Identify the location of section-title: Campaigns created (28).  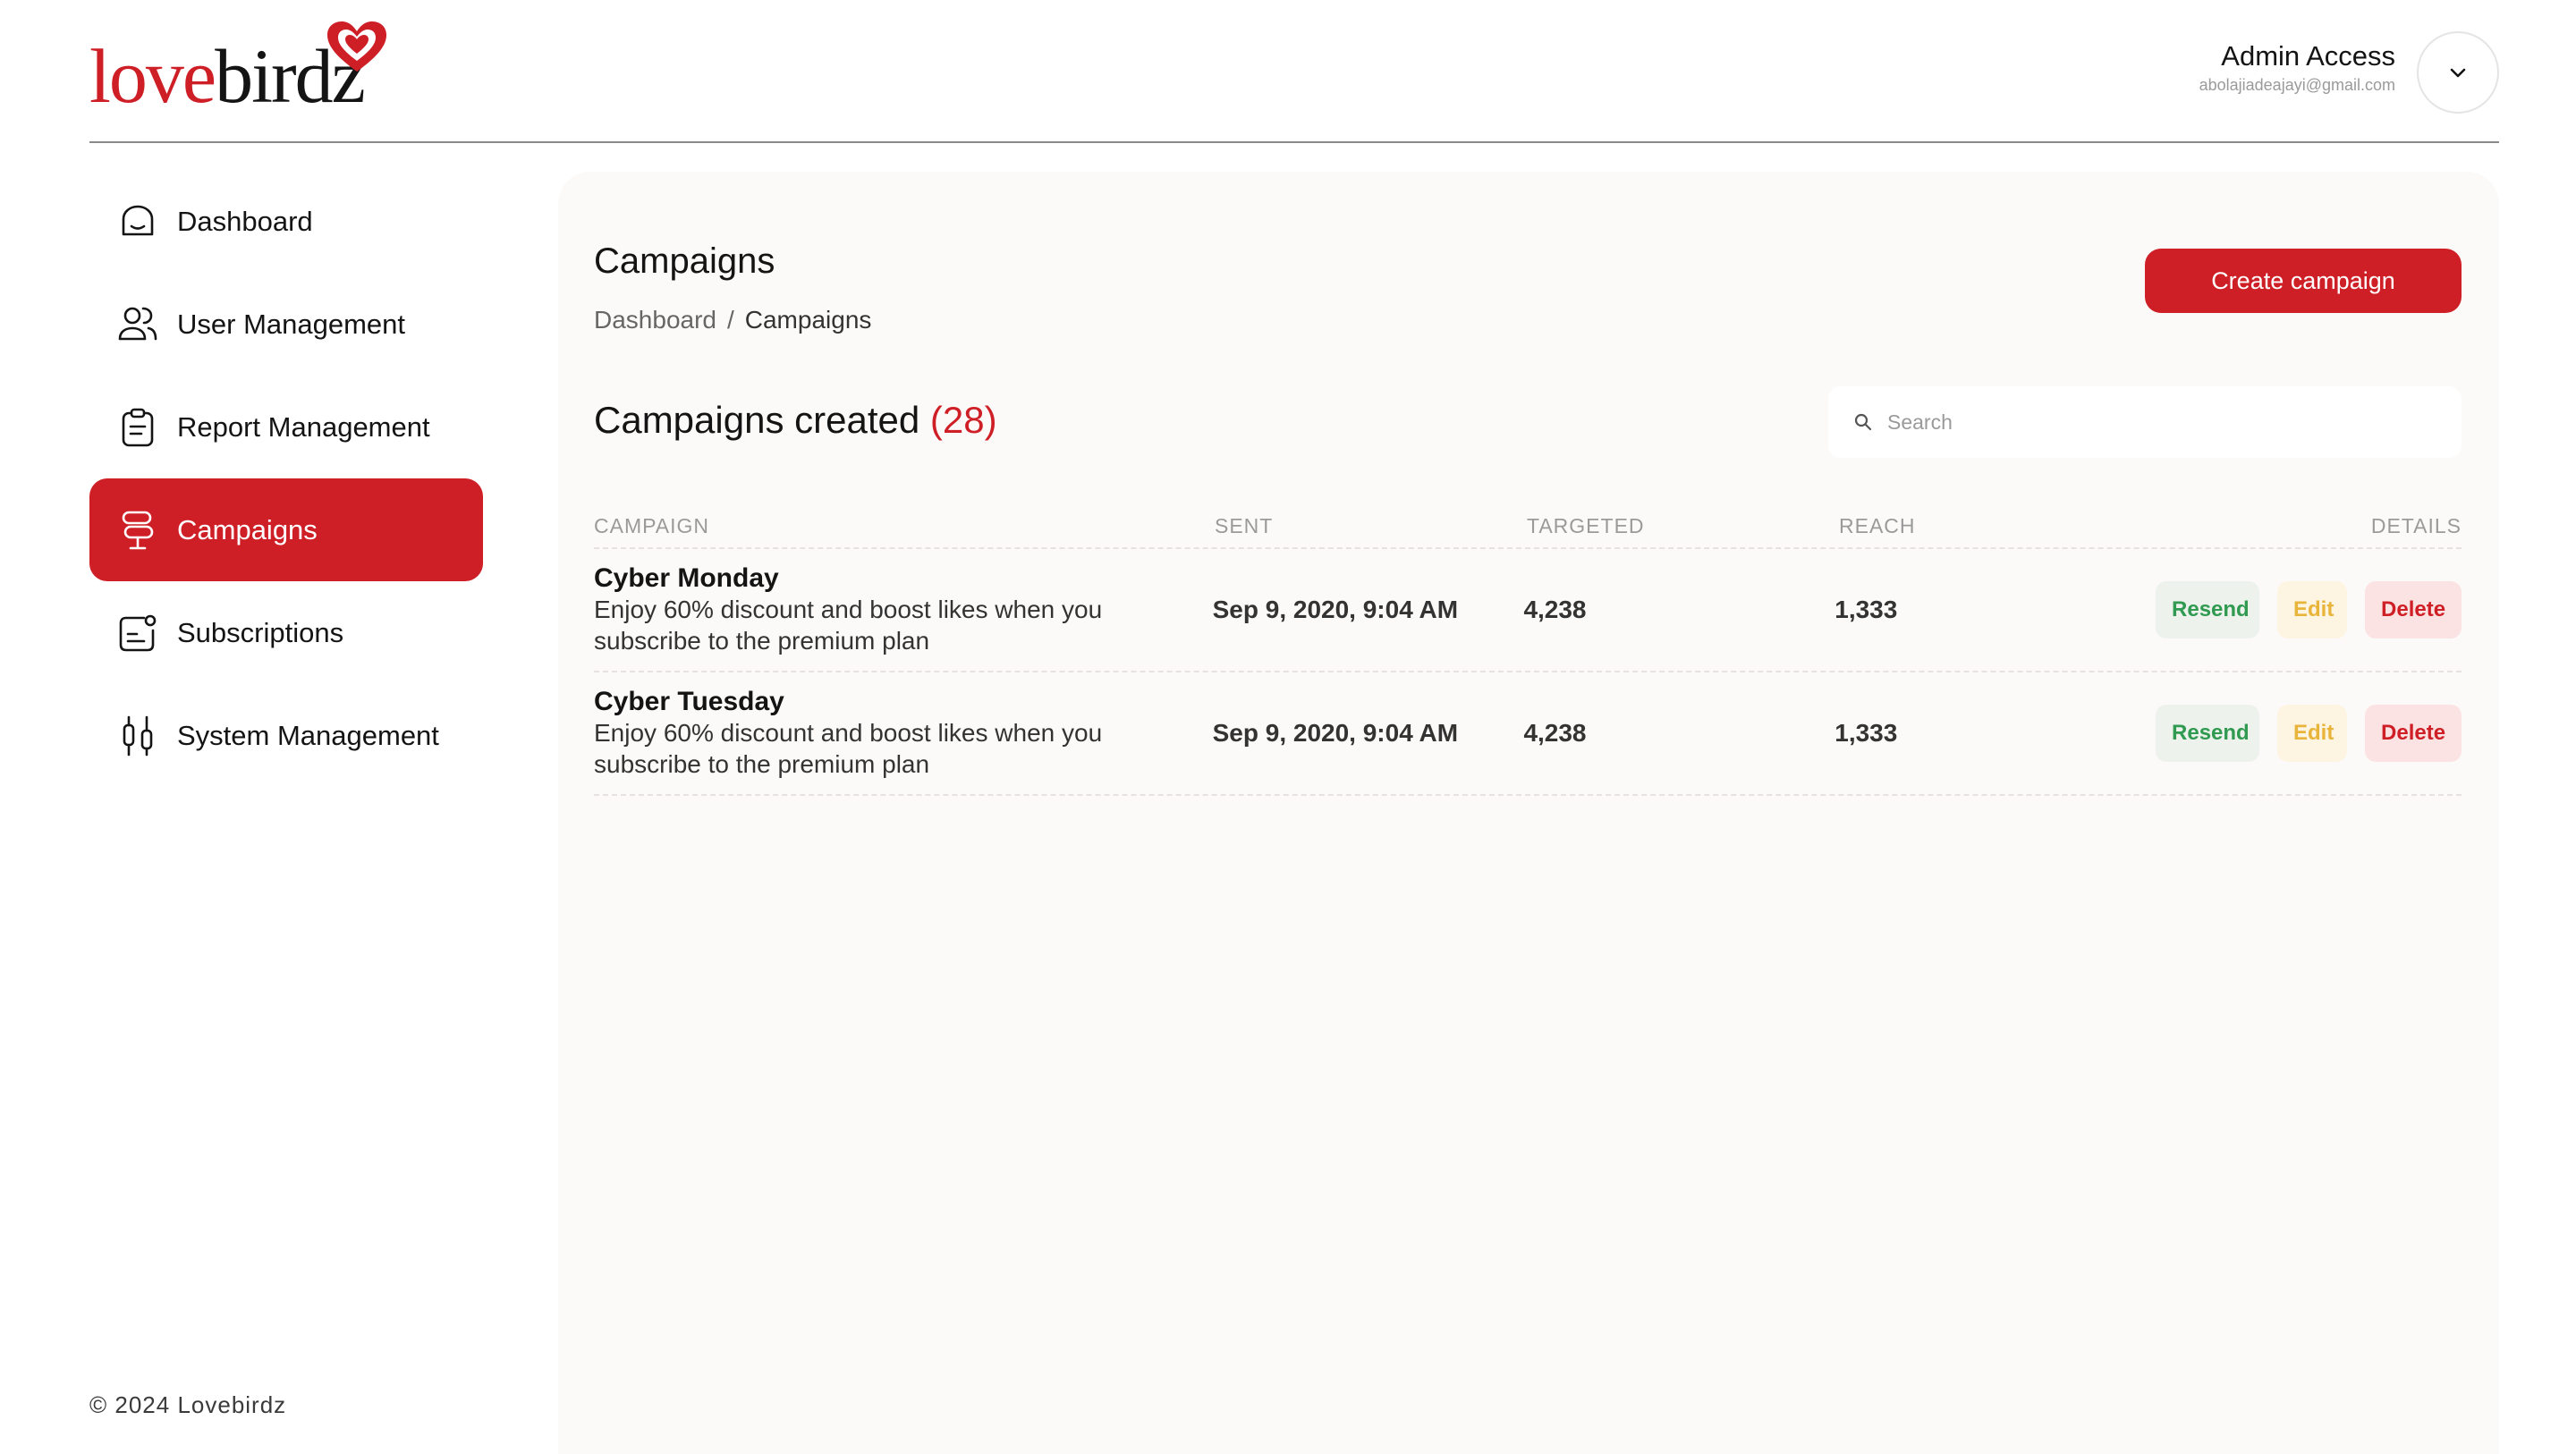
(795, 421).